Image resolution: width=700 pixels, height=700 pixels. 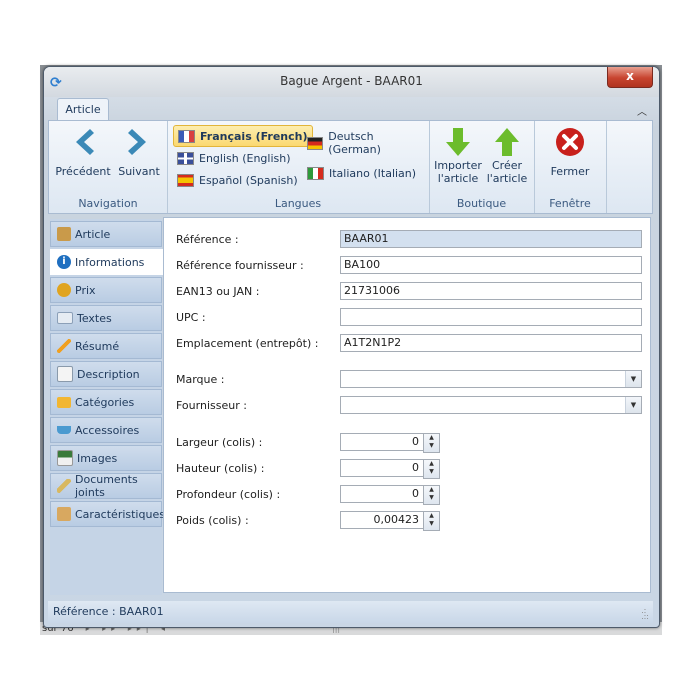 I want to click on sidebar-item-label: Description, so click(x=108, y=374).